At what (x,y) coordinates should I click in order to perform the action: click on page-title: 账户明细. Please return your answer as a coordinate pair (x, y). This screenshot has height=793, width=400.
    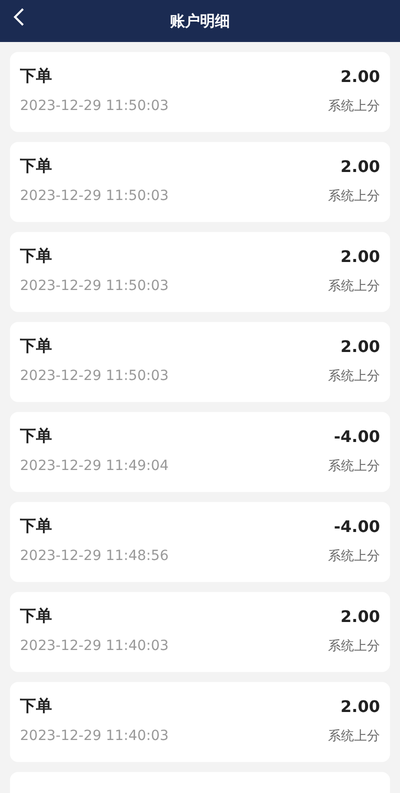
    Looking at the image, I should click on (200, 21).